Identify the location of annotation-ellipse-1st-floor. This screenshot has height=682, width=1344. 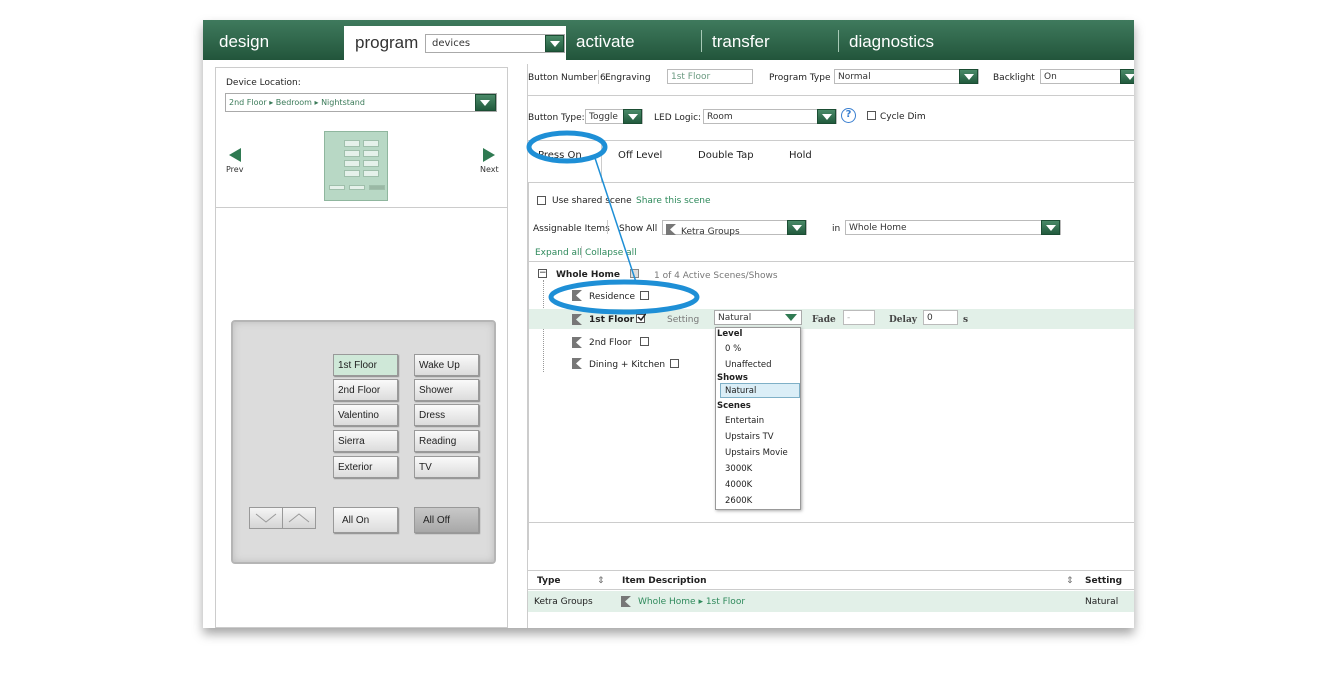
(624, 297).